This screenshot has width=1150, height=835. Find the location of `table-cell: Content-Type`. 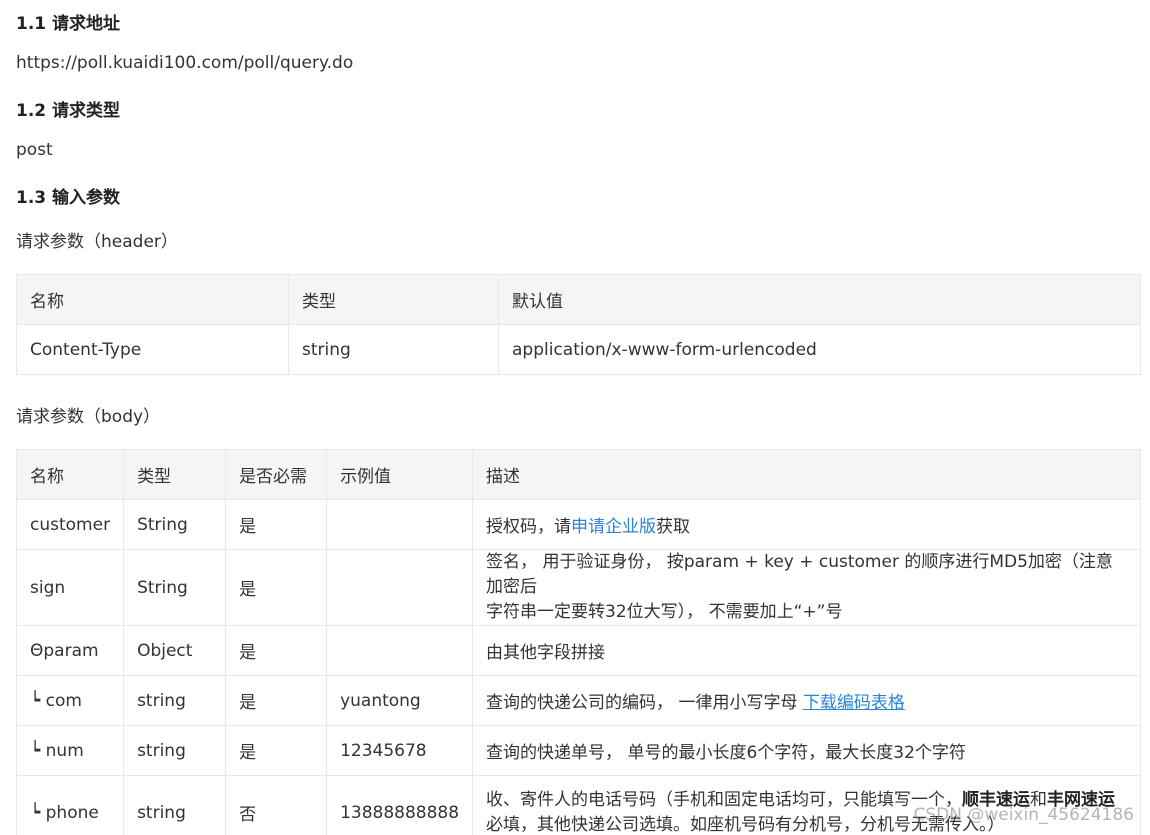

table-cell: Content-Type is located at coordinates (152, 349).